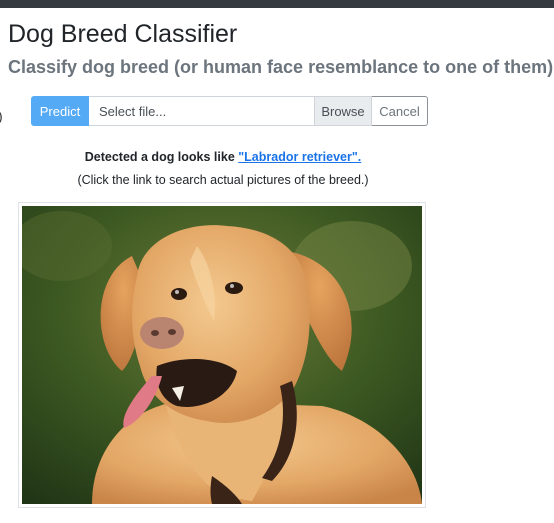  I want to click on breed-link: "Labrador retriever"., so click(299, 157).